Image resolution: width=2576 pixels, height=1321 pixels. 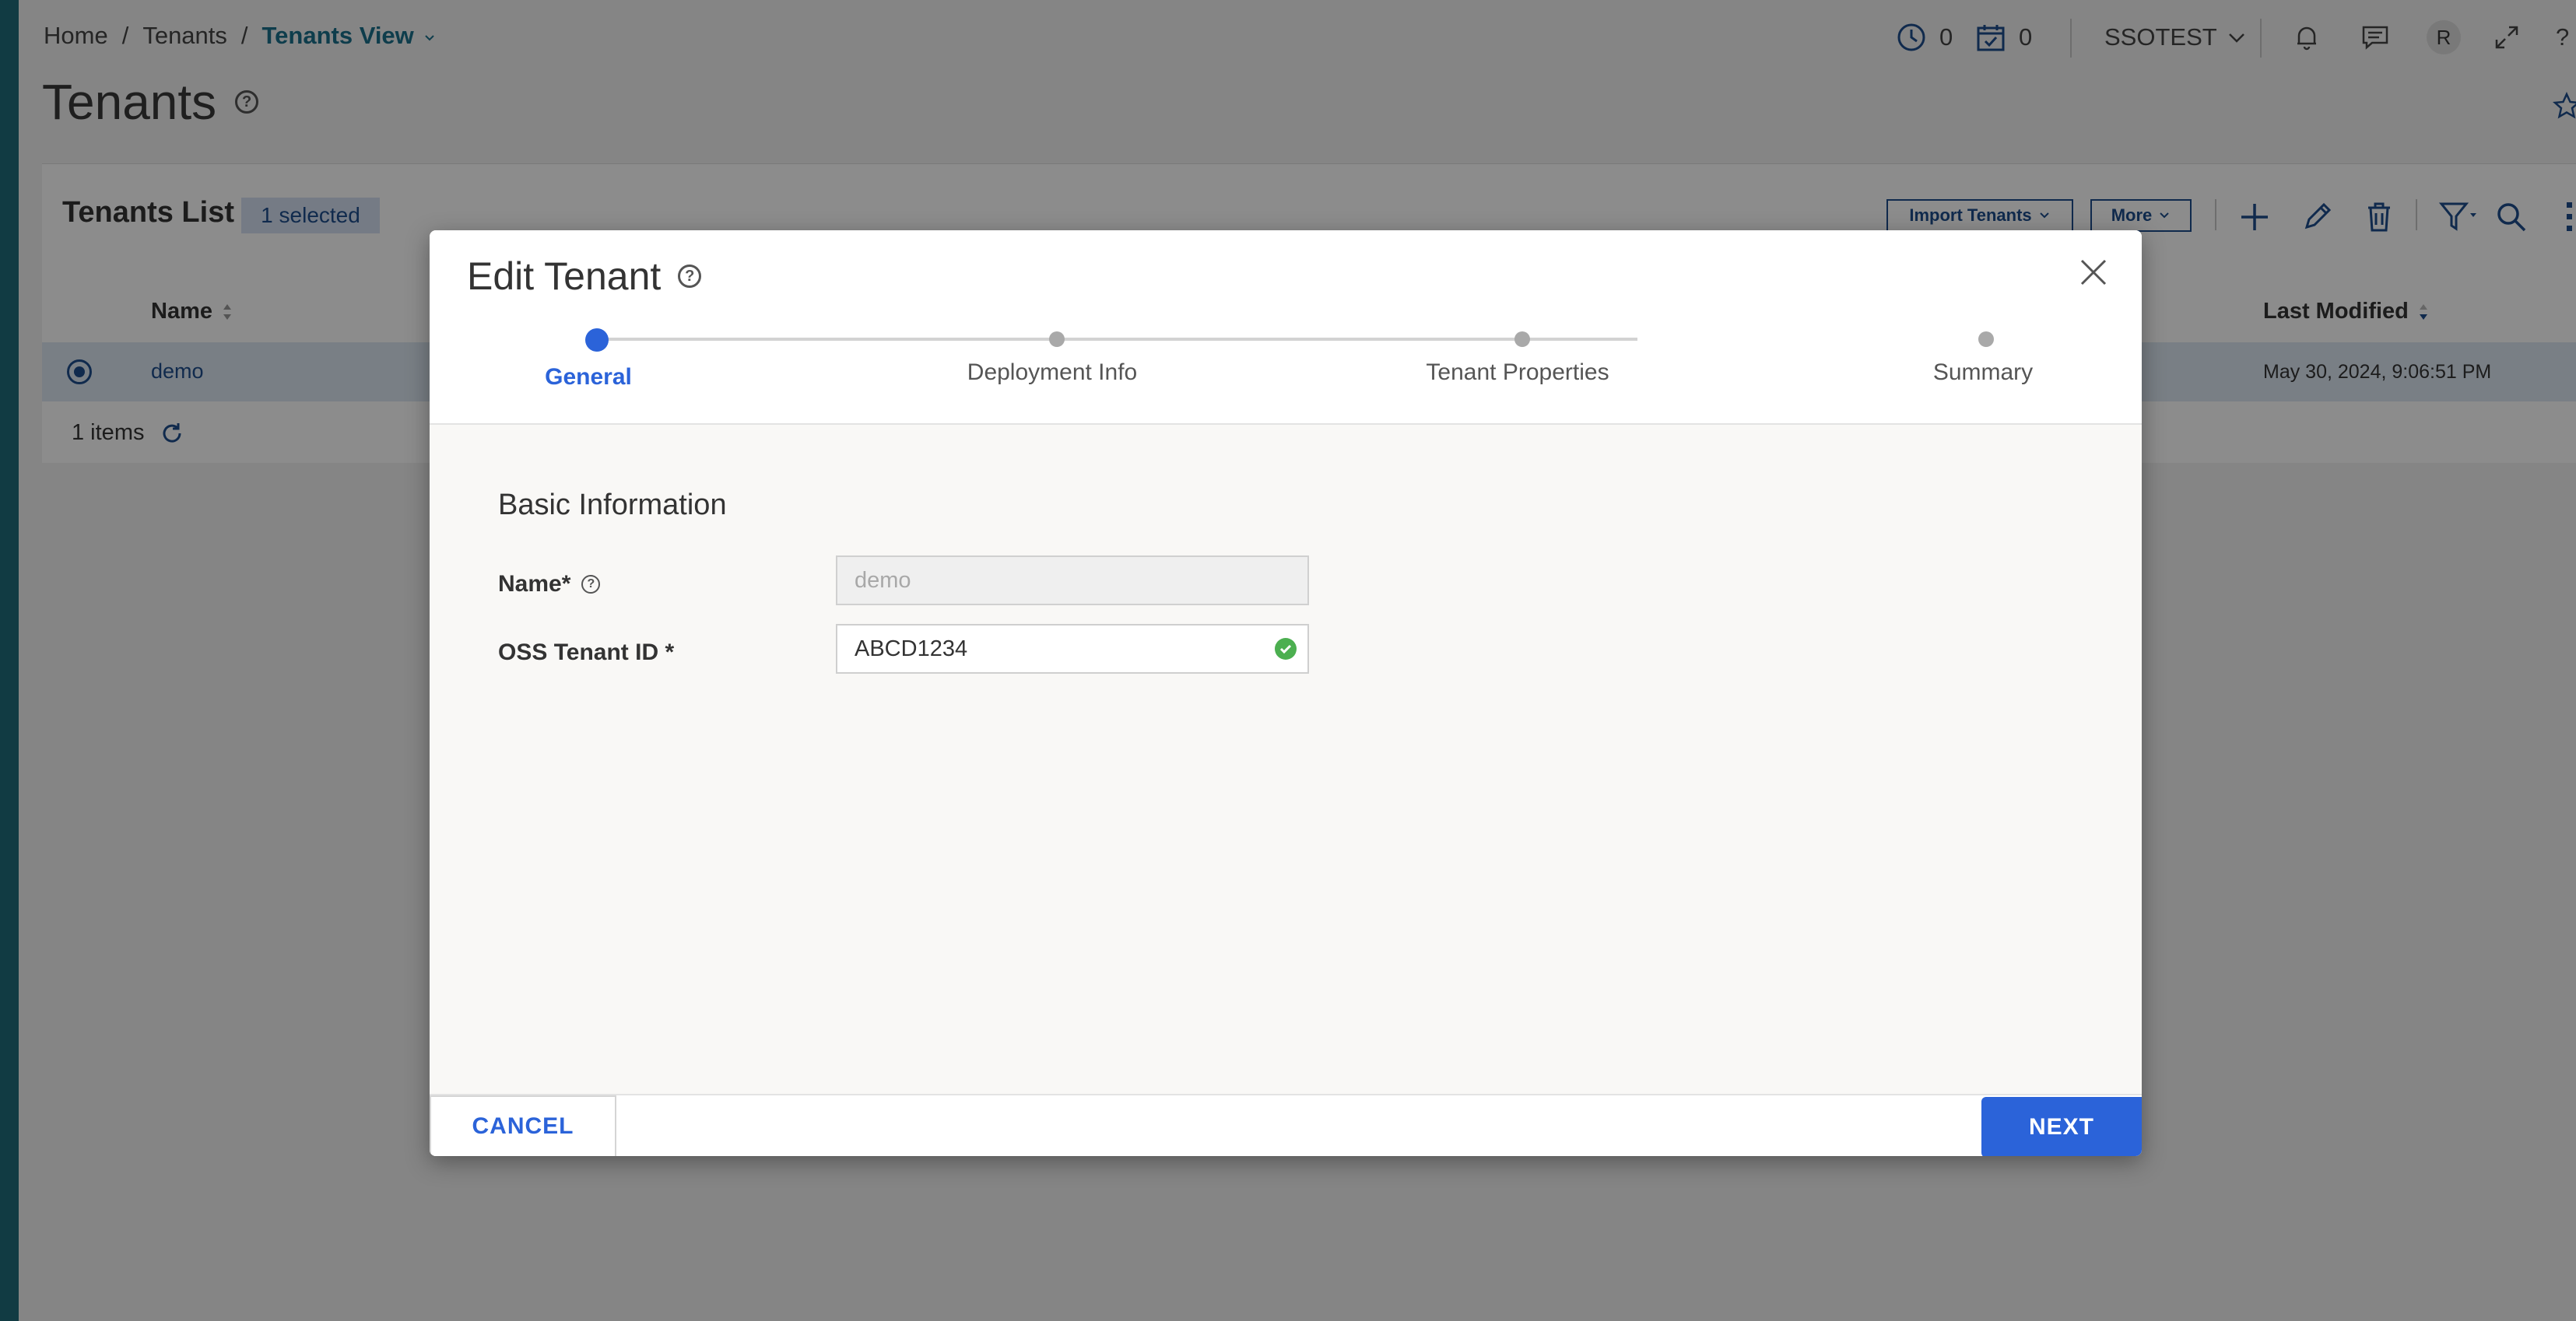 I want to click on close-icon, so click(x=2094, y=272).